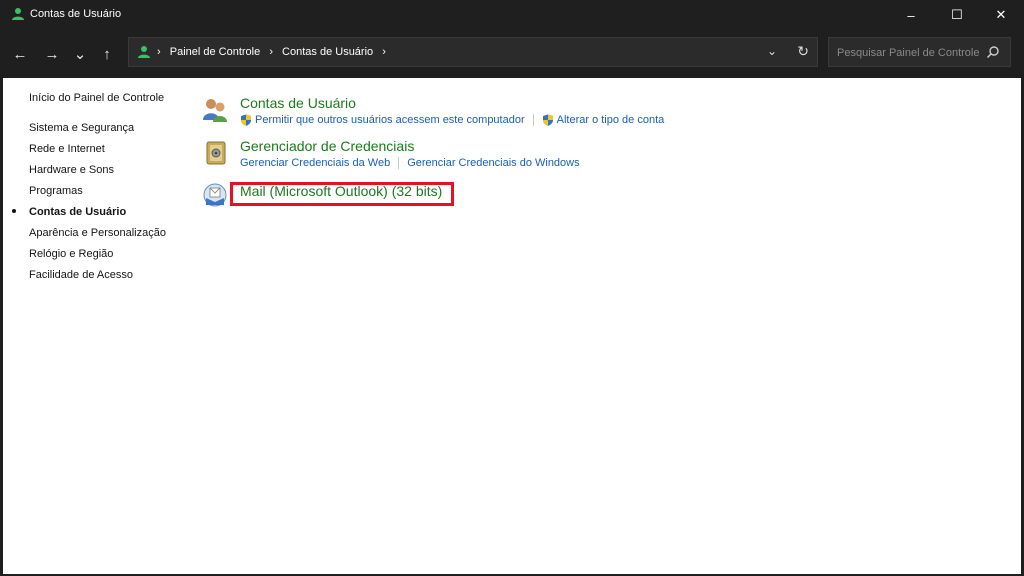 The image size is (1024, 576). I want to click on sidebar-item-network-internet: Rede e Internet, so click(67, 149).